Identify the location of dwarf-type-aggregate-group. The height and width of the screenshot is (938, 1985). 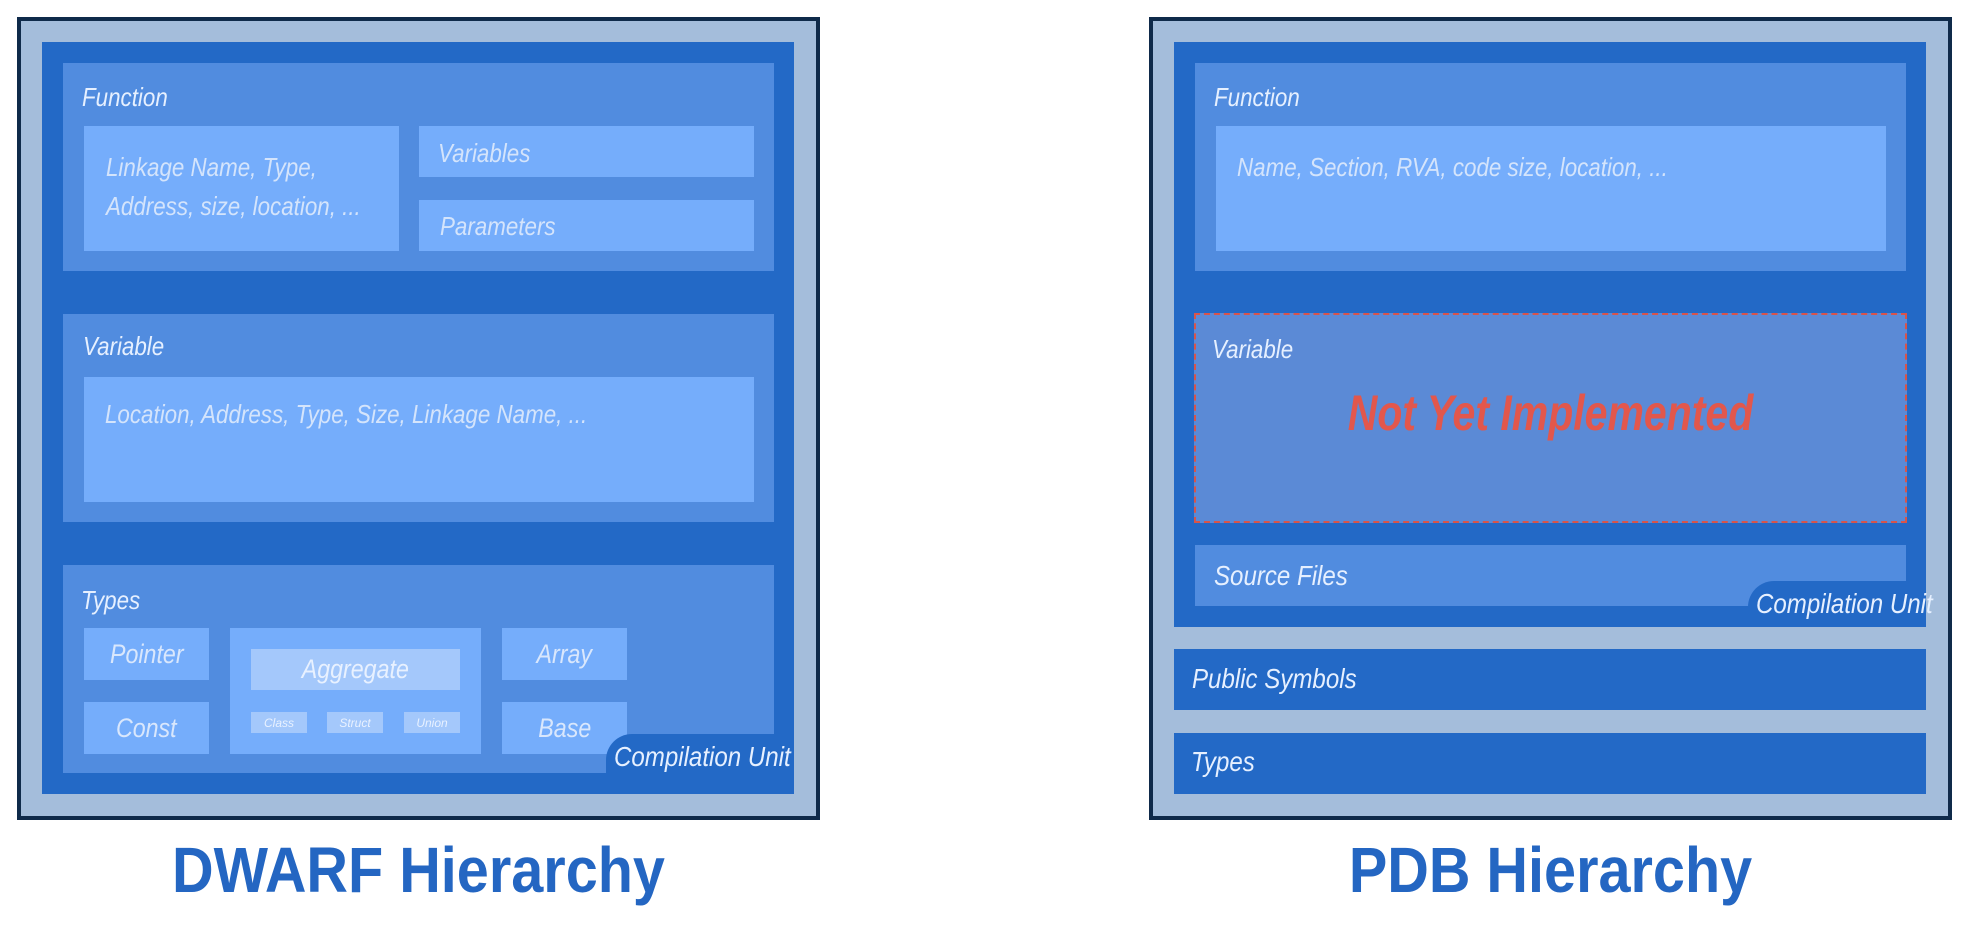
(355, 691).